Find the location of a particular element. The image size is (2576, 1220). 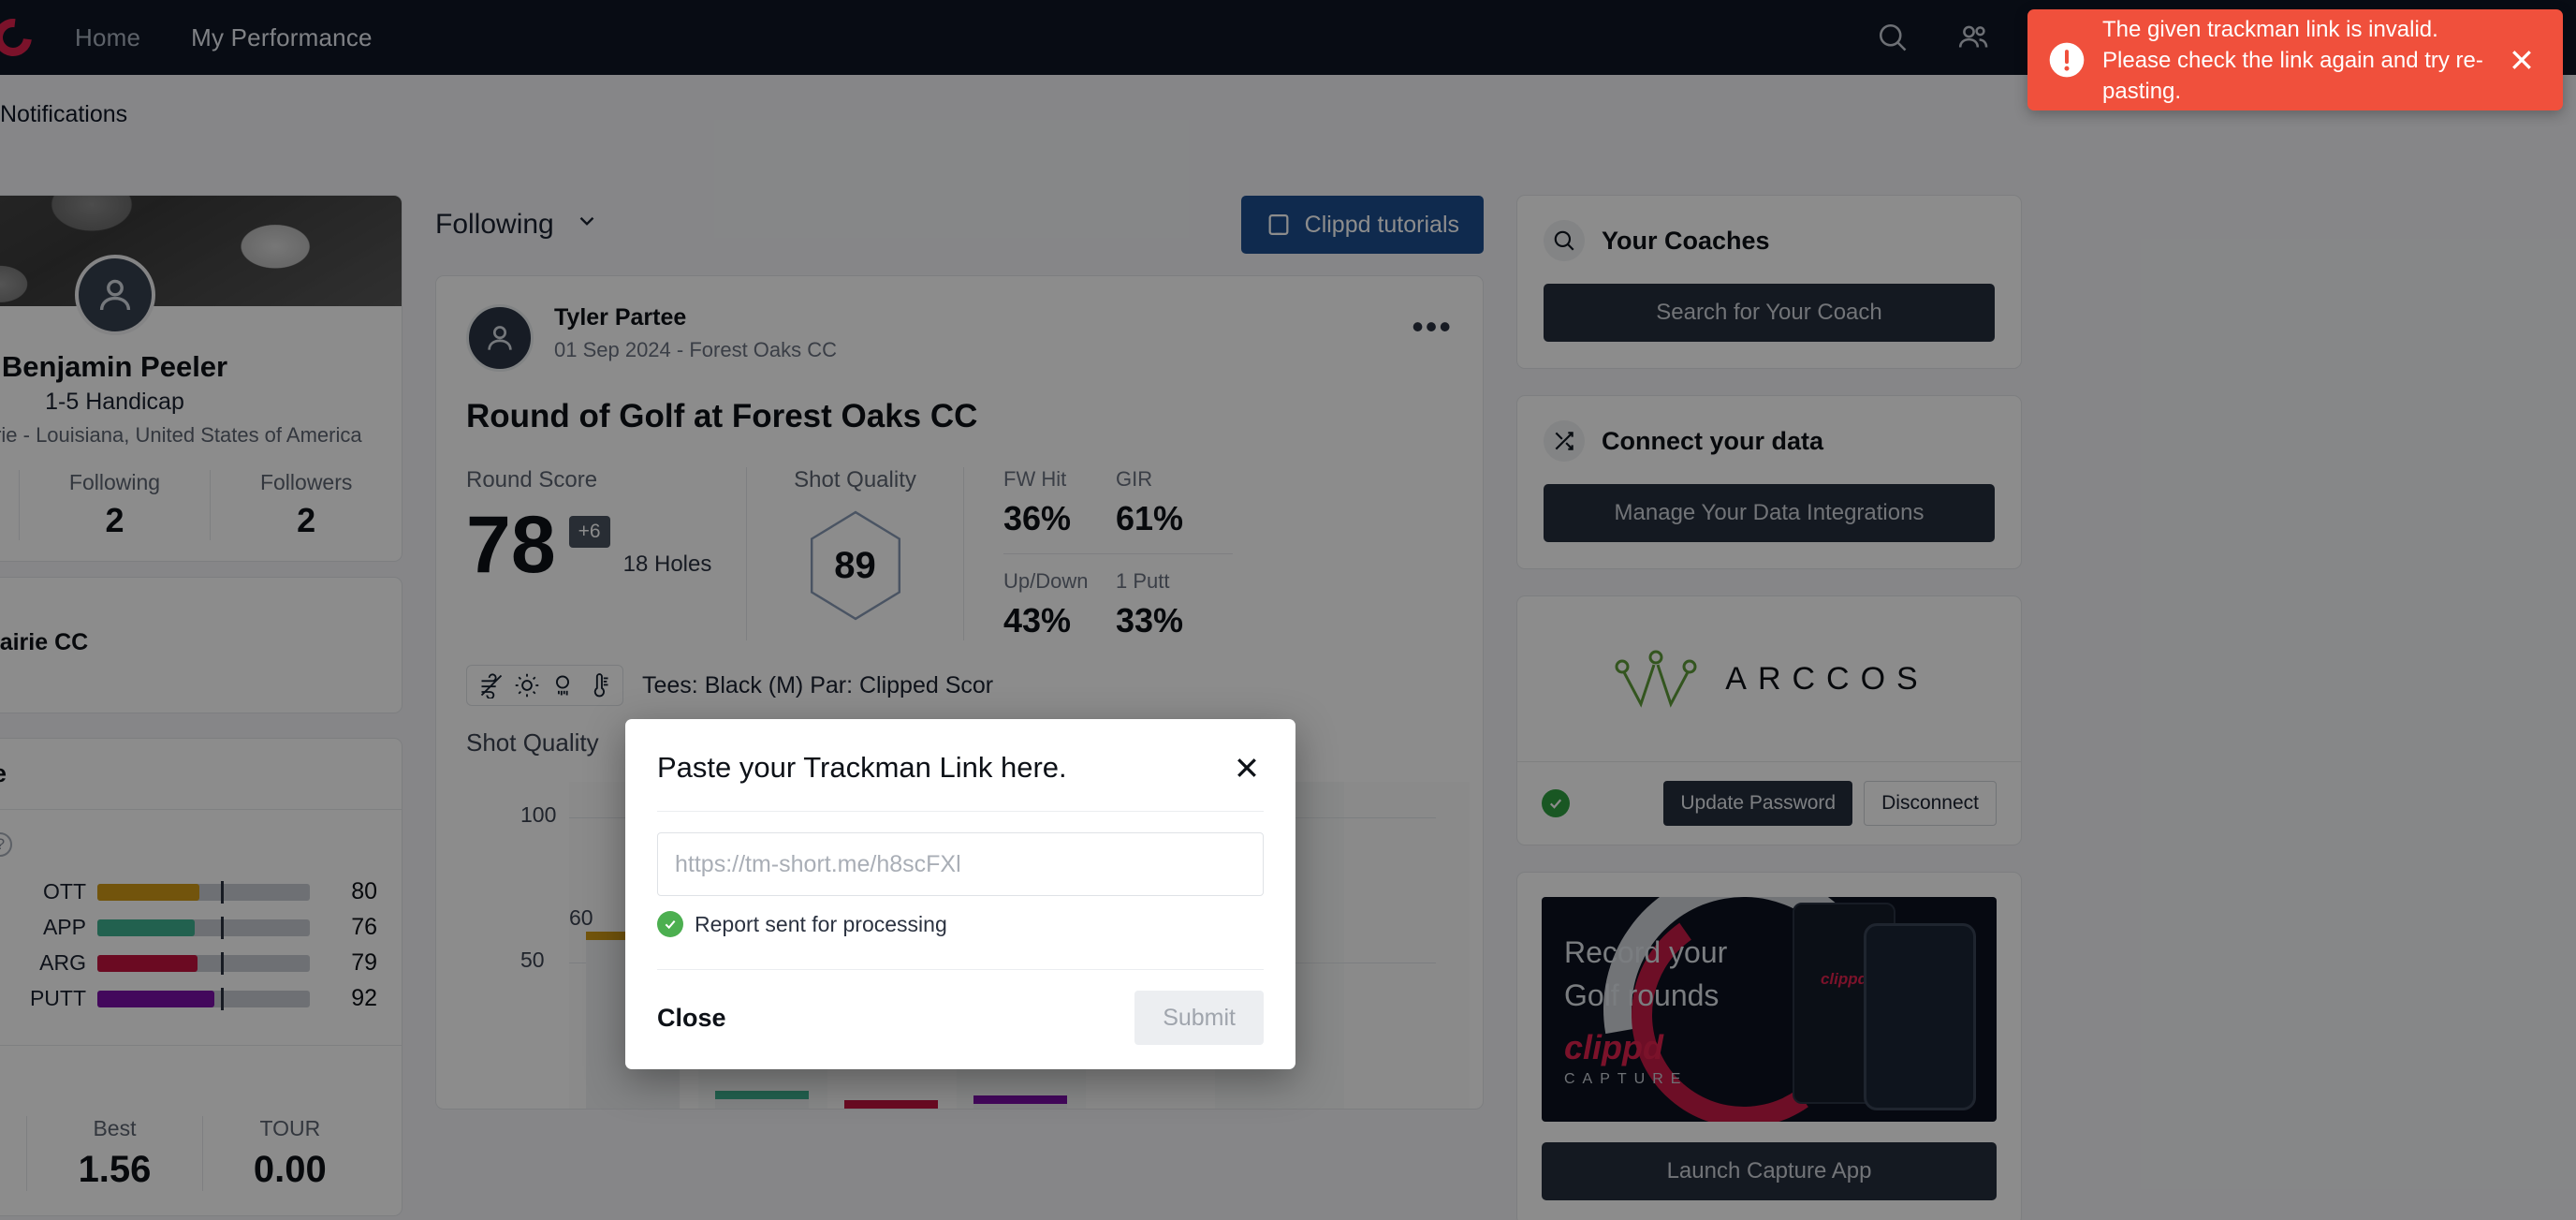

close-button: Close is located at coordinates (691, 1019).